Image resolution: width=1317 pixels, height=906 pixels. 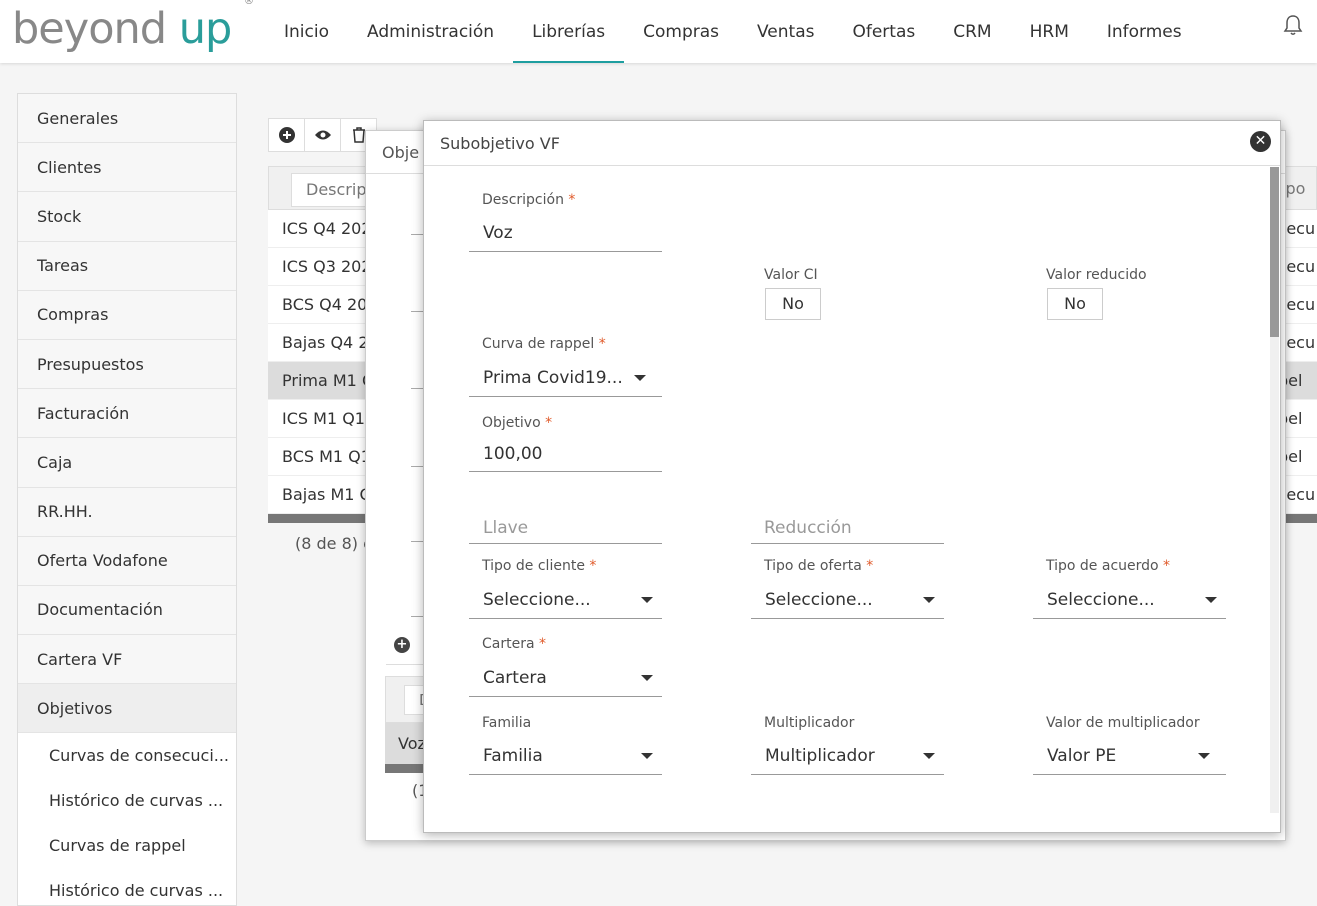 What do you see at coordinates (127, 217) in the screenshot?
I see `sidebar-item-stock: Stock` at bounding box center [127, 217].